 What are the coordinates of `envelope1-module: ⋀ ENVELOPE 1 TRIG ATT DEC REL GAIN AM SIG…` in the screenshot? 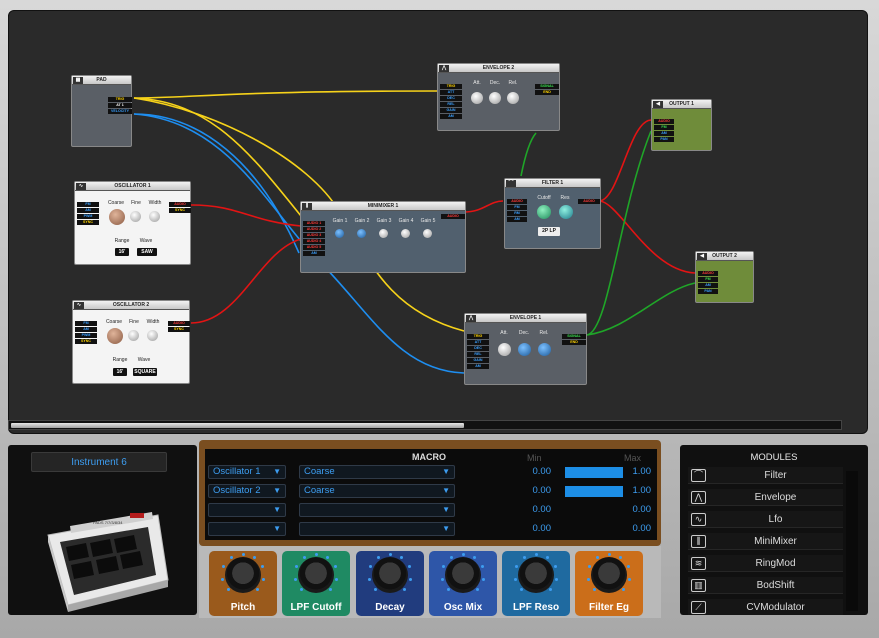 It's located at (525, 349).